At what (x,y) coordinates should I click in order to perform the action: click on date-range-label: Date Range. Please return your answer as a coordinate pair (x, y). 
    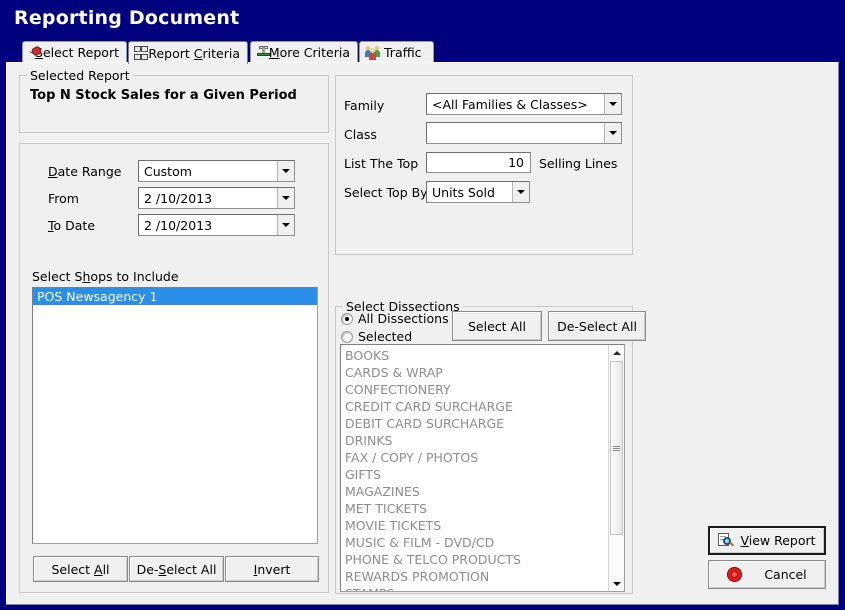
    Looking at the image, I should click on (85, 171).